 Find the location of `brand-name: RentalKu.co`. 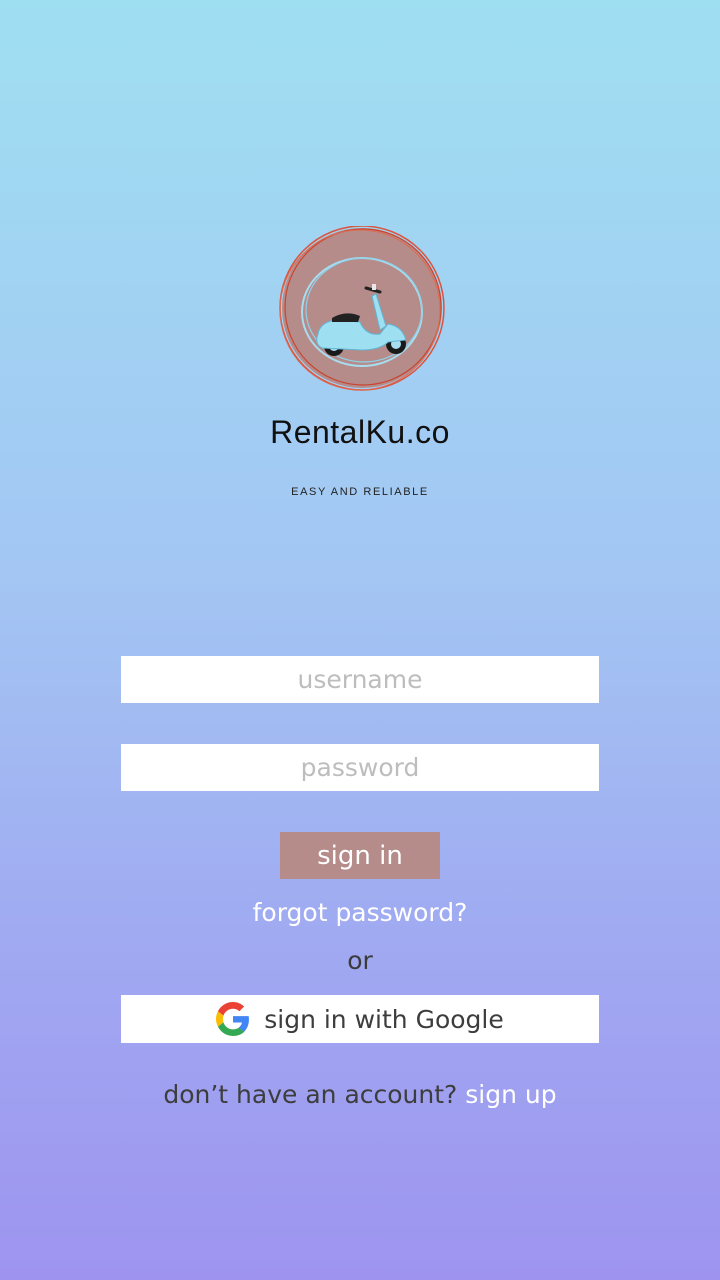

brand-name: RentalKu.co is located at coordinates (360, 432).